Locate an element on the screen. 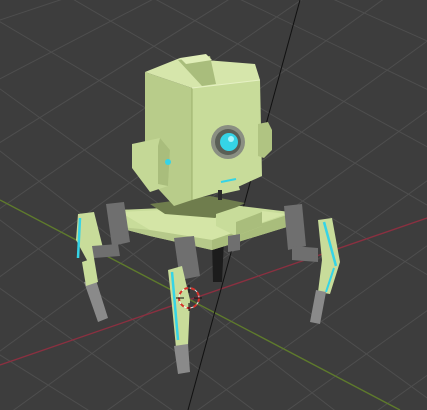 Image resolution: width=427 pixels, height=410 pixels. robot-eye-glow is located at coordinates (229, 142).